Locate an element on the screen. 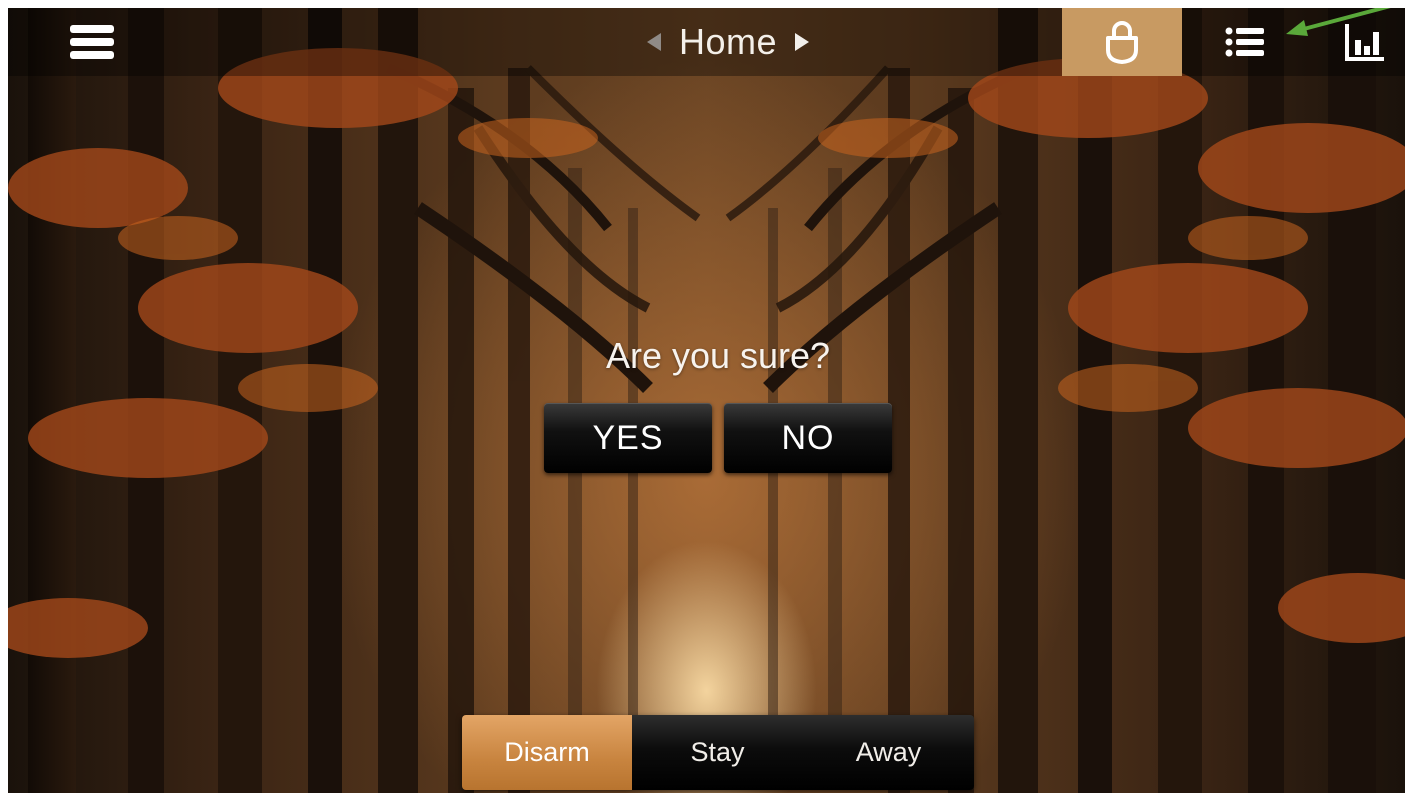 This screenshot has width=1413, height=793. hamburger-menu-icon is located at coordinates (92, 42).